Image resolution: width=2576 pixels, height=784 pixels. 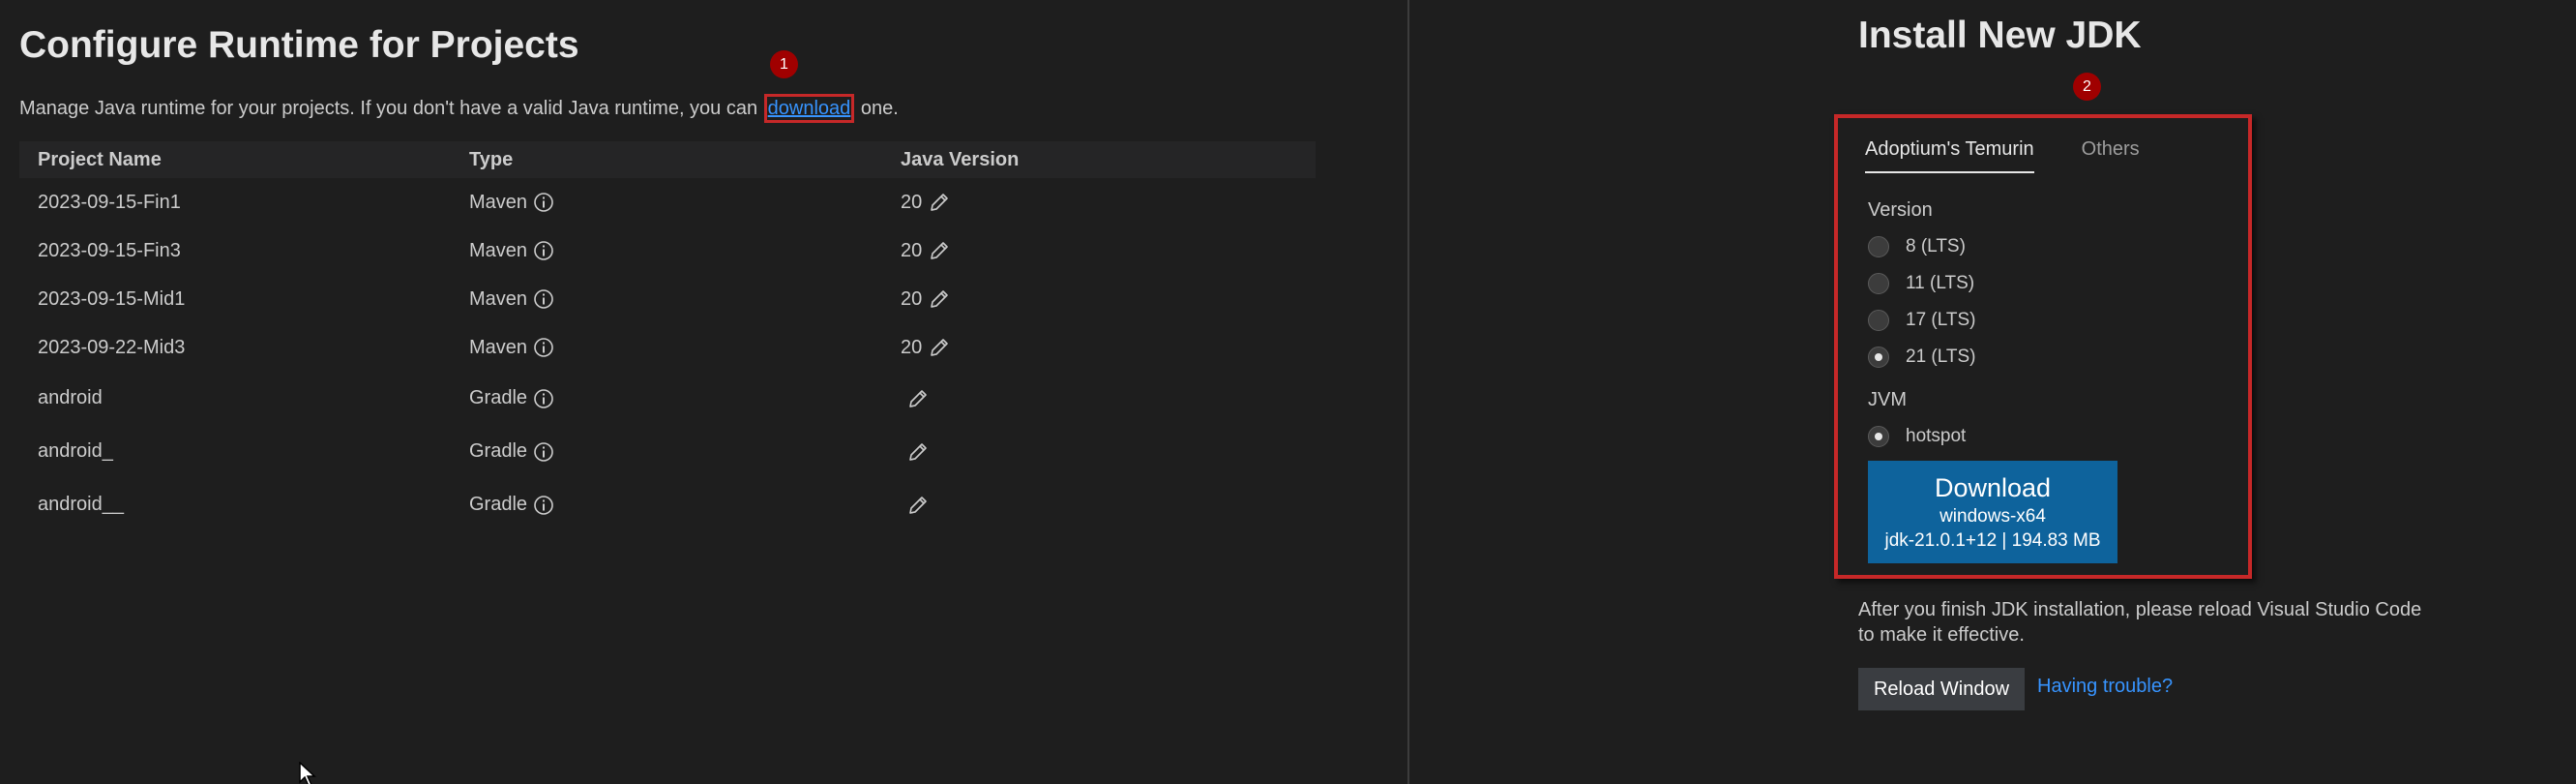 I want to click on download-platform: windows-x64, so click(x=1992, y=516).